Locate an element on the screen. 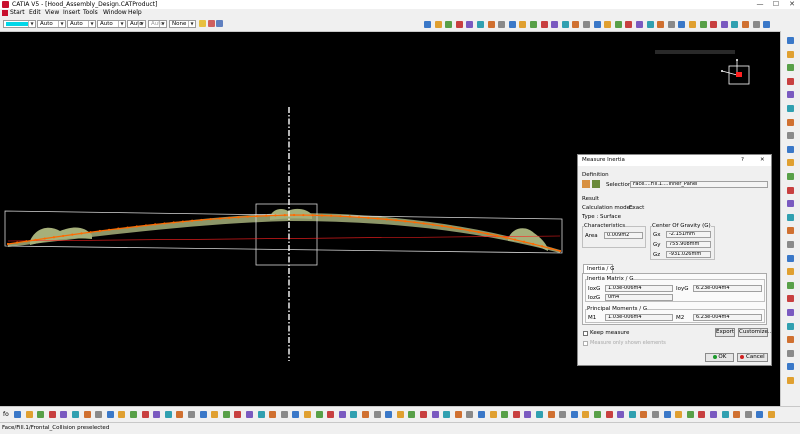 This screenshot has width=800, height=434. help-button: ? is located at coordinates (742, 160).